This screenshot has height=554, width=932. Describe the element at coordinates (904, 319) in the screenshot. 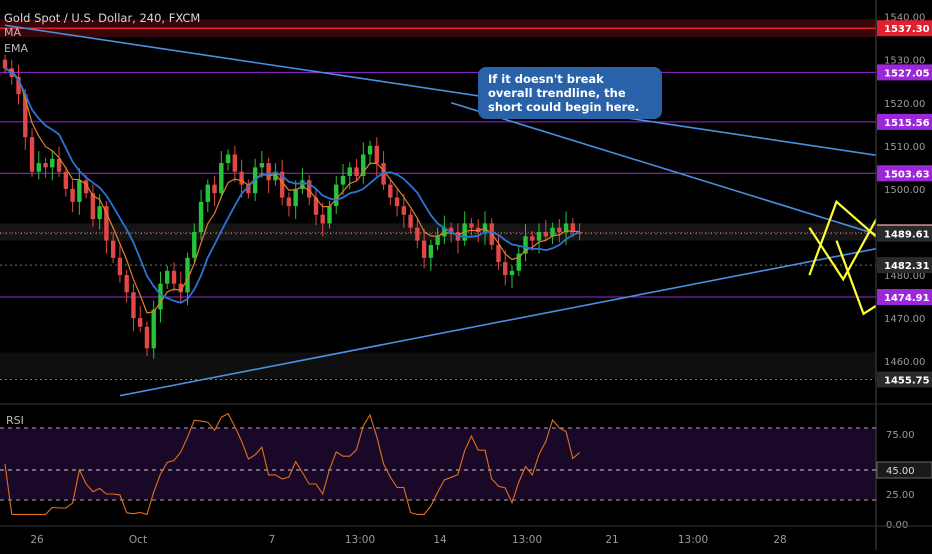

I see `y-tick-label: 1470.00` at that location.